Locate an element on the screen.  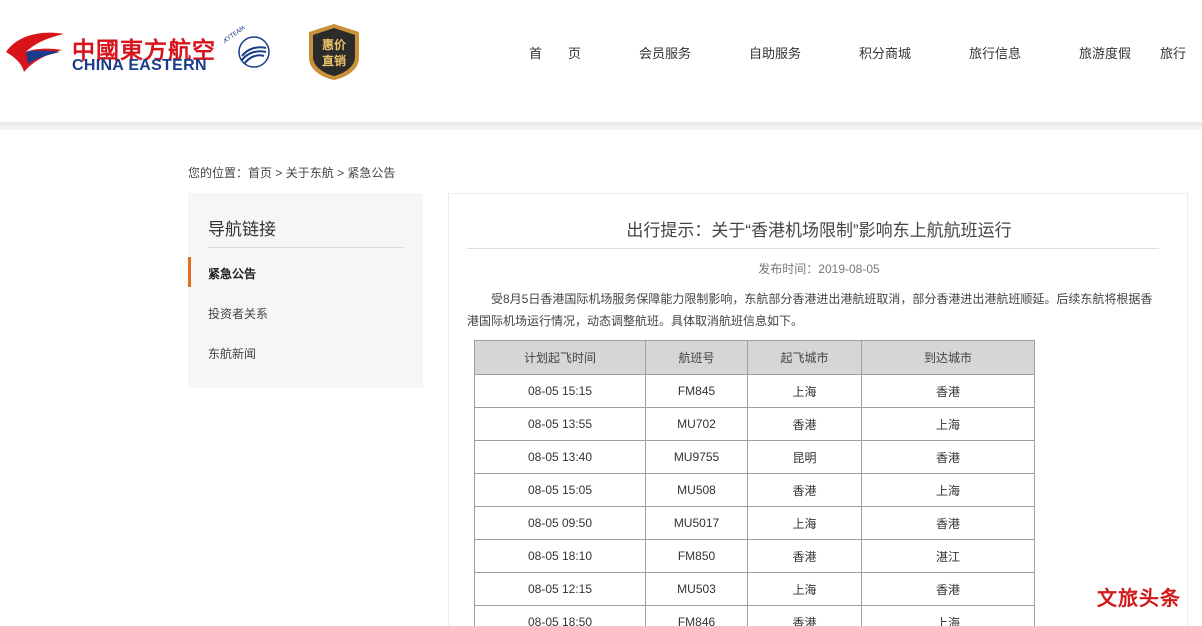
cell-flight-number: FM850 is located at coordinates (696, 556).